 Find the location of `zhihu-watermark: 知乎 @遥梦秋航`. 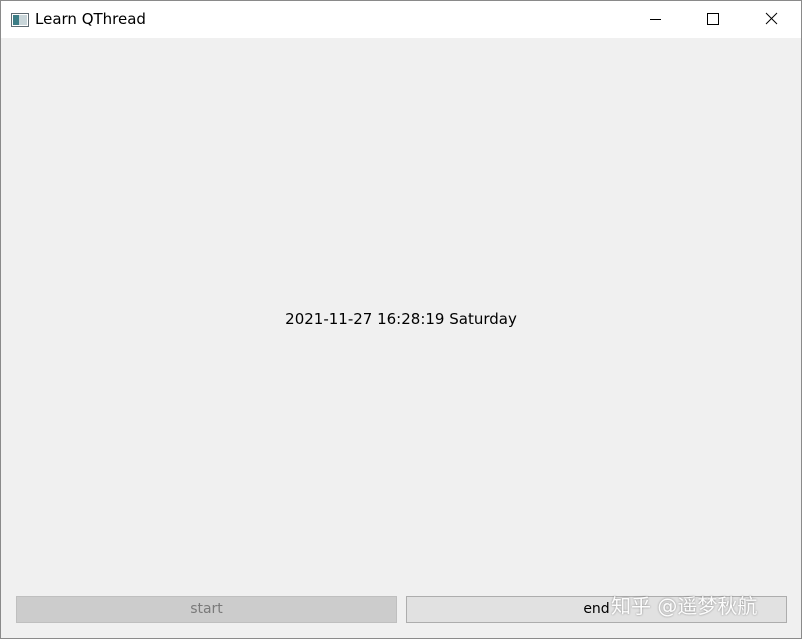

zhihu-watermark: 知乎 @遥梦秋航 is located at coordinates (684, 606).